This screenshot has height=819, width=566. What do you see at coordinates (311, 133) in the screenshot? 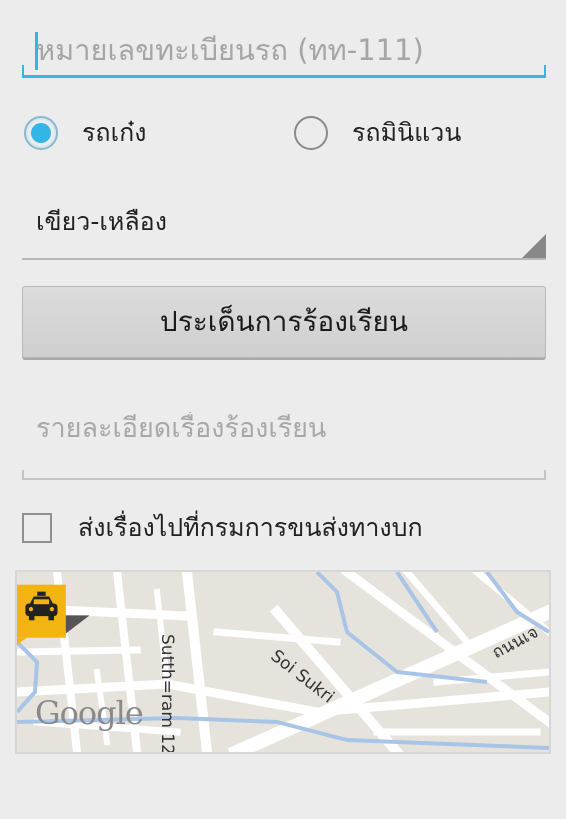
I see `radio-unselected-icon` at bounding box center [311, 133].